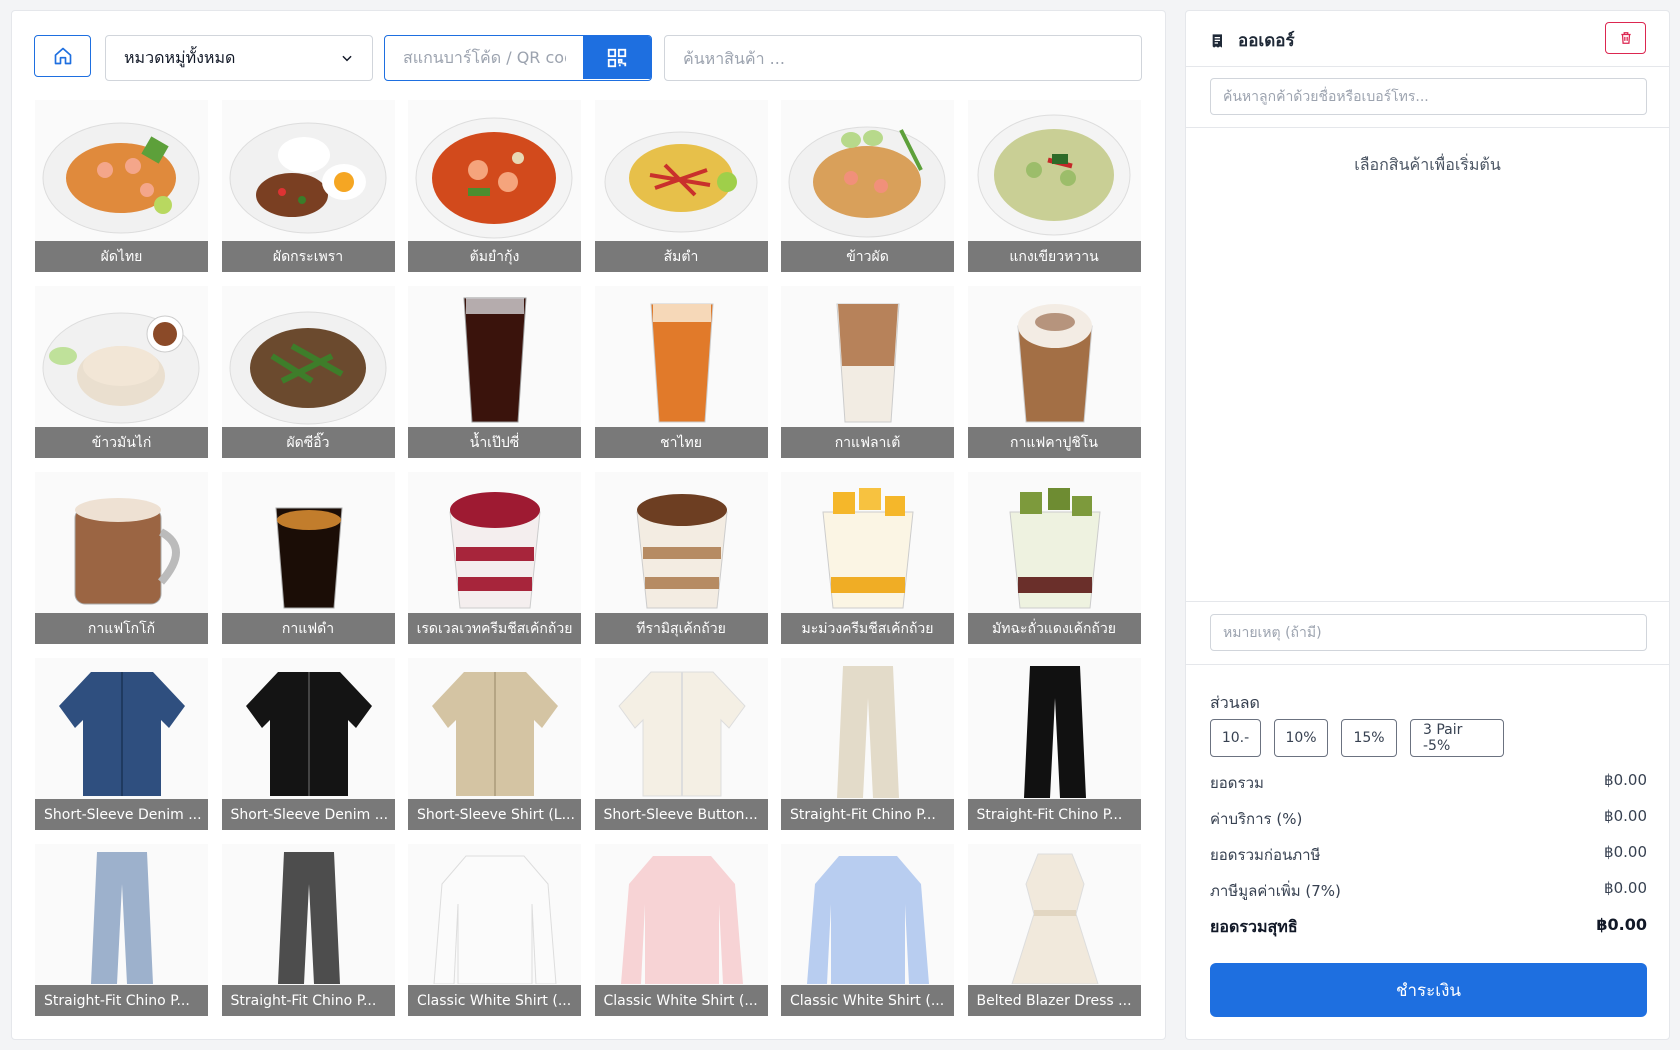 This screenshot has height=1050, width=1680. What do you see at coordinates (121, 256) in the screenshot?
I see `product-name: ผัดไทย` at bounding box center [121, 256].